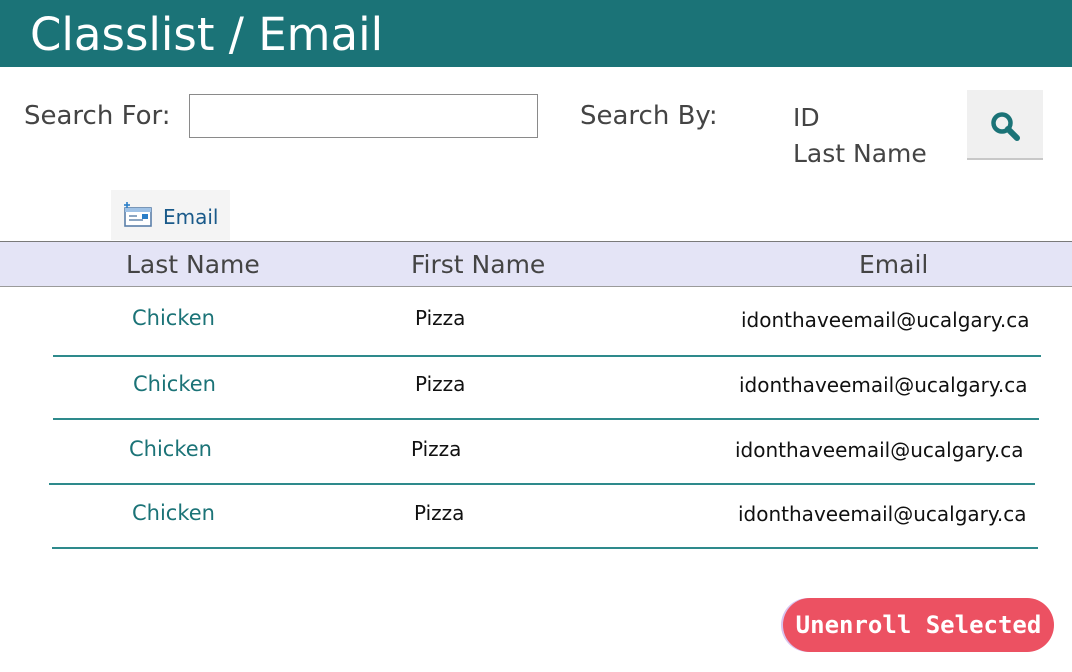  I want to click on title-bar: Classlist / Email, so click(536, 33).